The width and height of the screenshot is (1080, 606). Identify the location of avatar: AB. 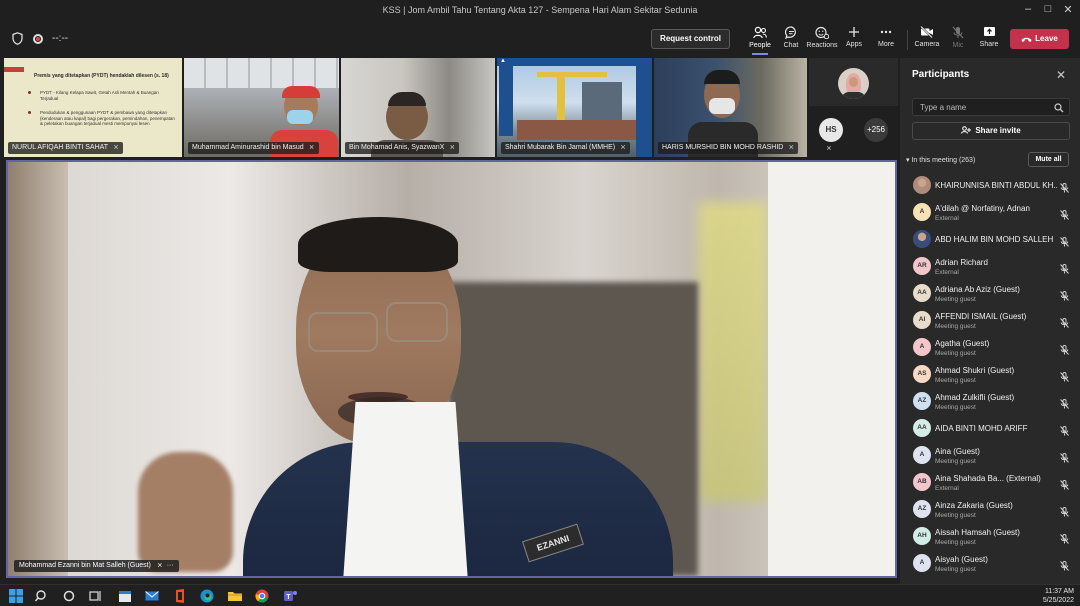
(922, 482).